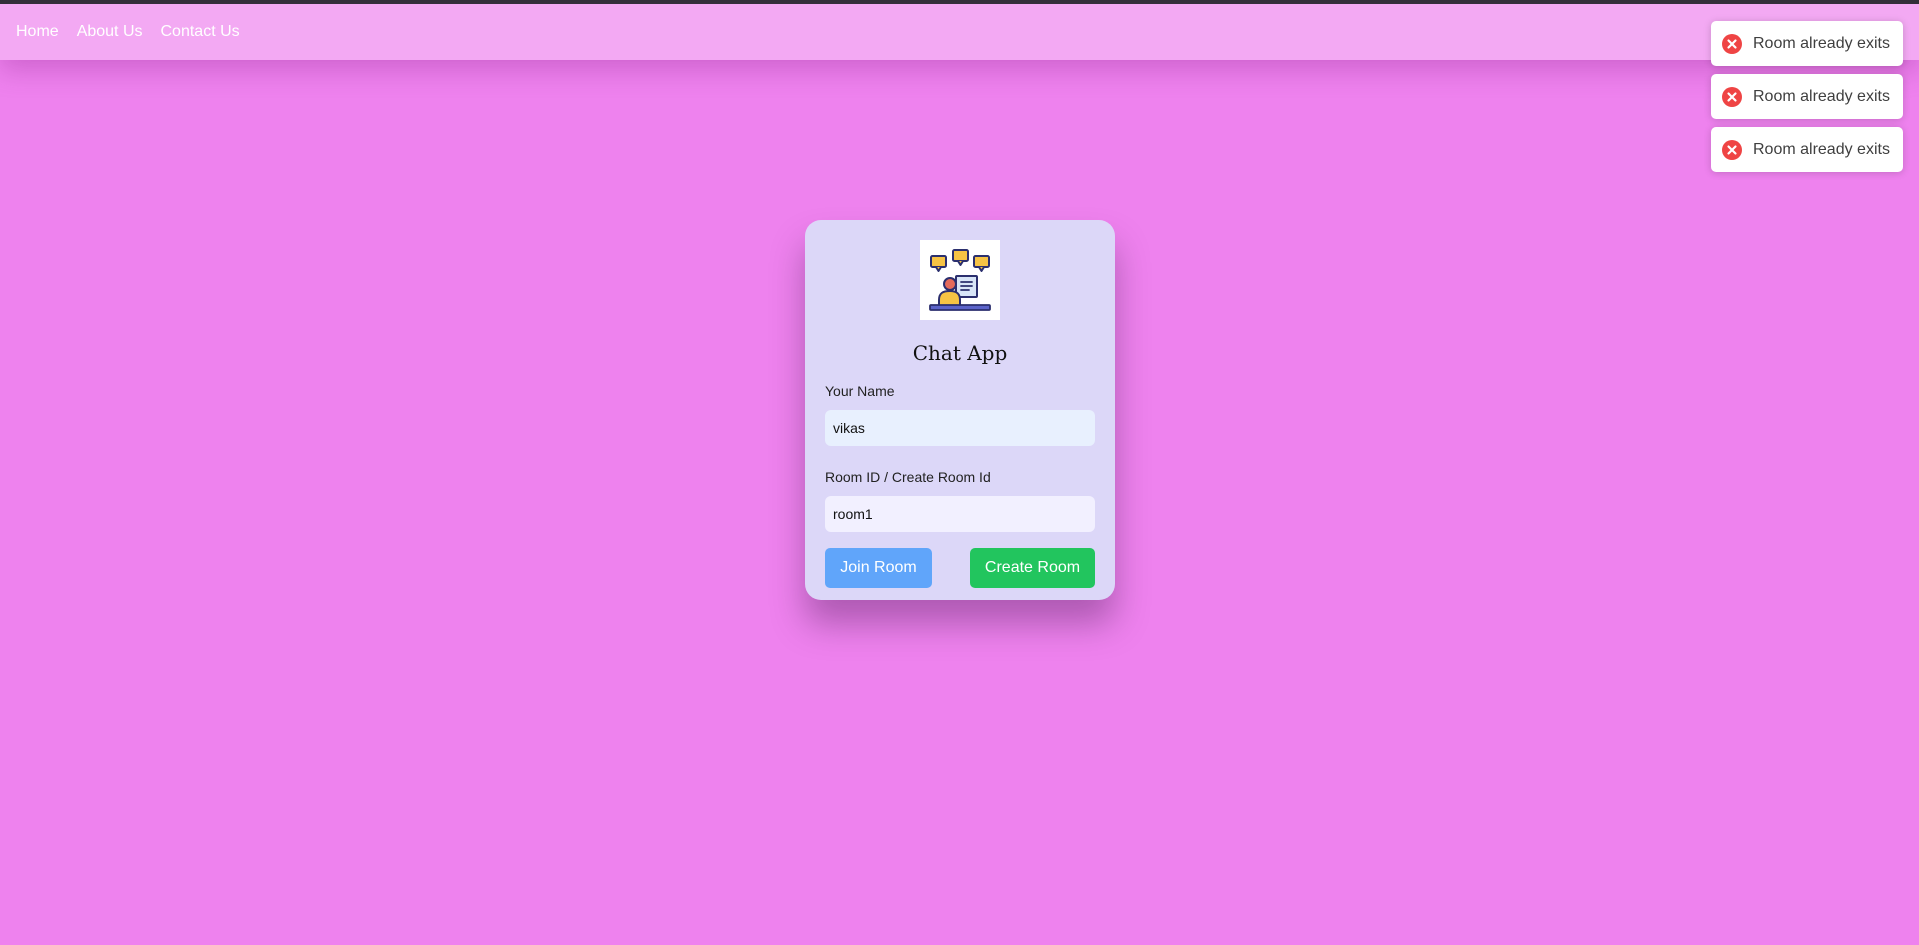 This screenshot has height=945, width=1919. What do you see at coordinates (960, 428) in the screenshot?
I see `name-input` at bounding box center [960, 428].